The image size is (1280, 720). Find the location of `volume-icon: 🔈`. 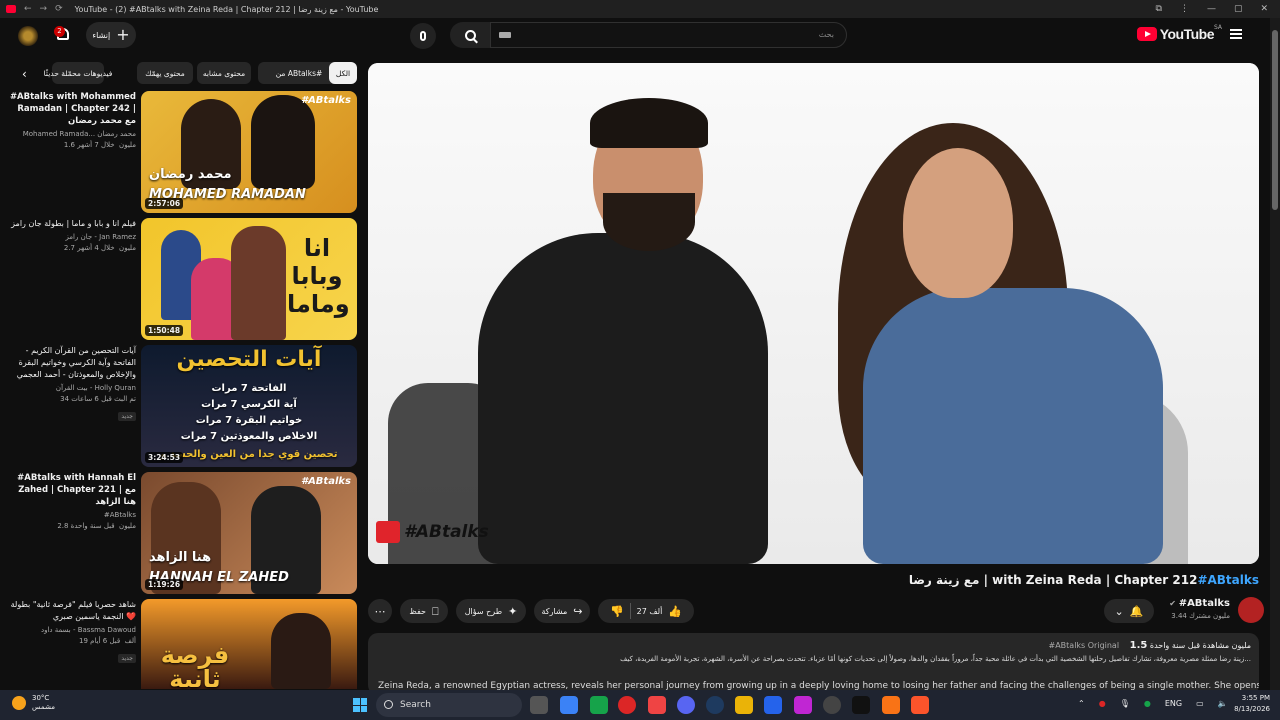

volume-icon: 🔈 is located at coordinates (1223, 703).